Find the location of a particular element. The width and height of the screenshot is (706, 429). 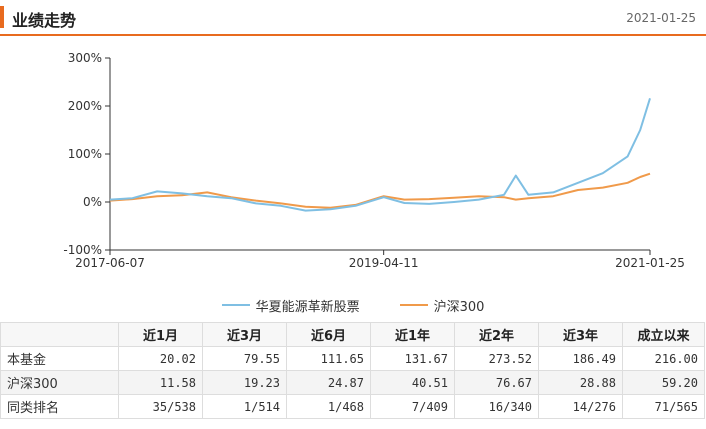

y-tick-label: 0% is located at coordinates (92, 202).